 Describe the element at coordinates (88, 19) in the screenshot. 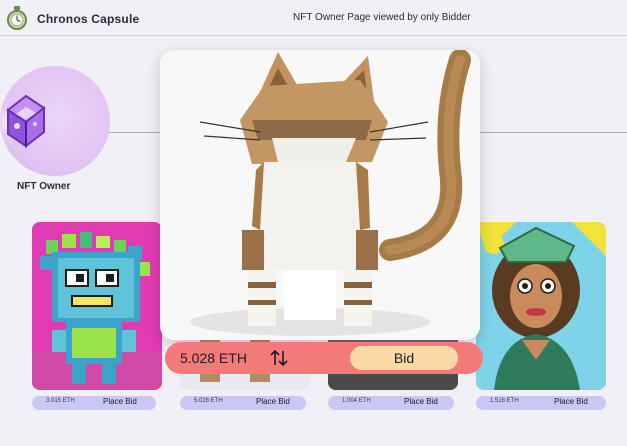

I see `app-name: Chronos Capsule` at that location.